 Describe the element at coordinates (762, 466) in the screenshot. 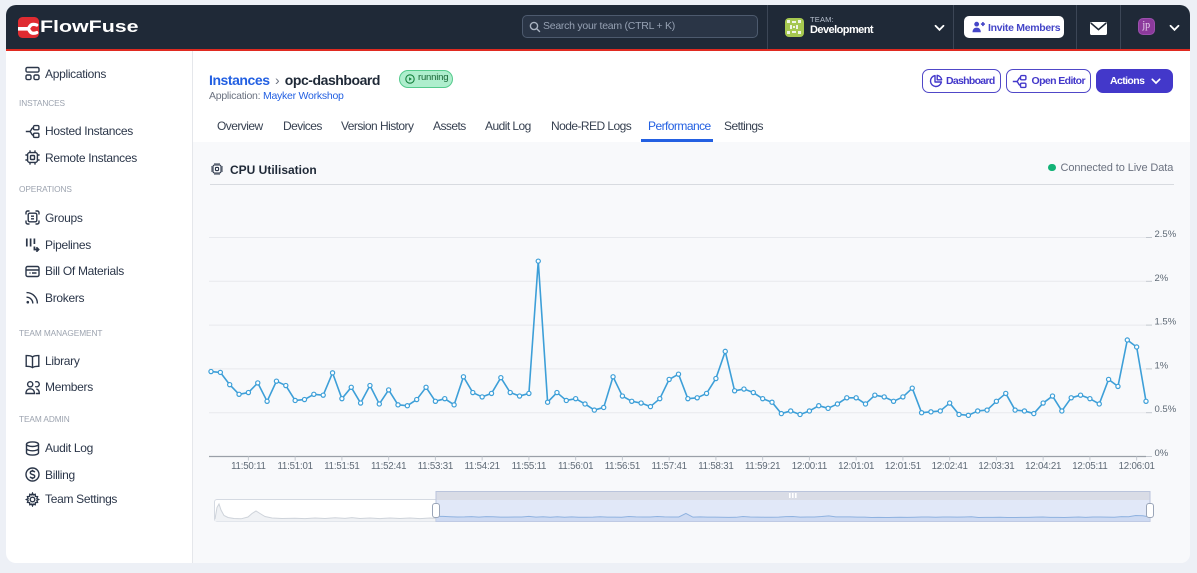

I see `svg-text: 11:59:21` at that location.